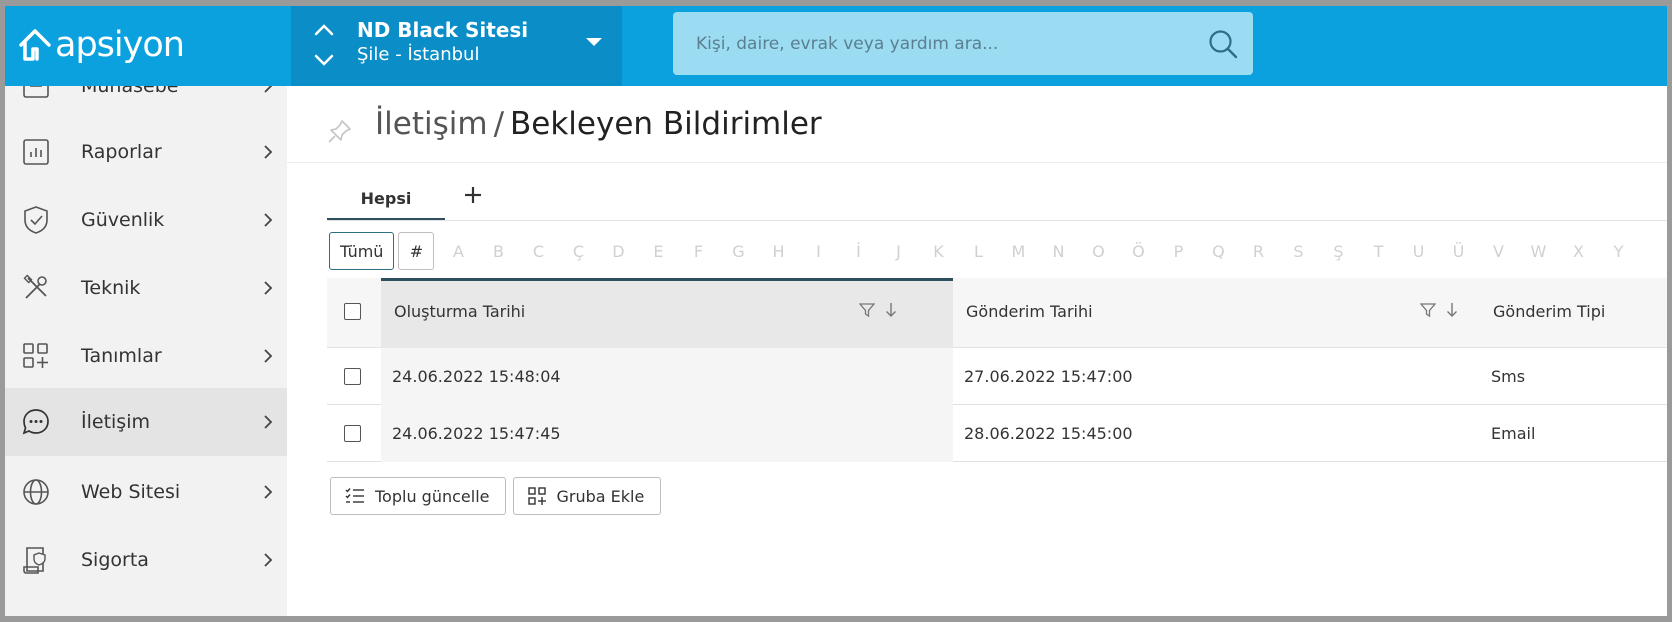 The height and width of the screenshot is (622, 1672). What do you see at coordinates (1498, 251) in the screenshot?
I see `letter-filter-button: V` at bounding box center [1498, 251].